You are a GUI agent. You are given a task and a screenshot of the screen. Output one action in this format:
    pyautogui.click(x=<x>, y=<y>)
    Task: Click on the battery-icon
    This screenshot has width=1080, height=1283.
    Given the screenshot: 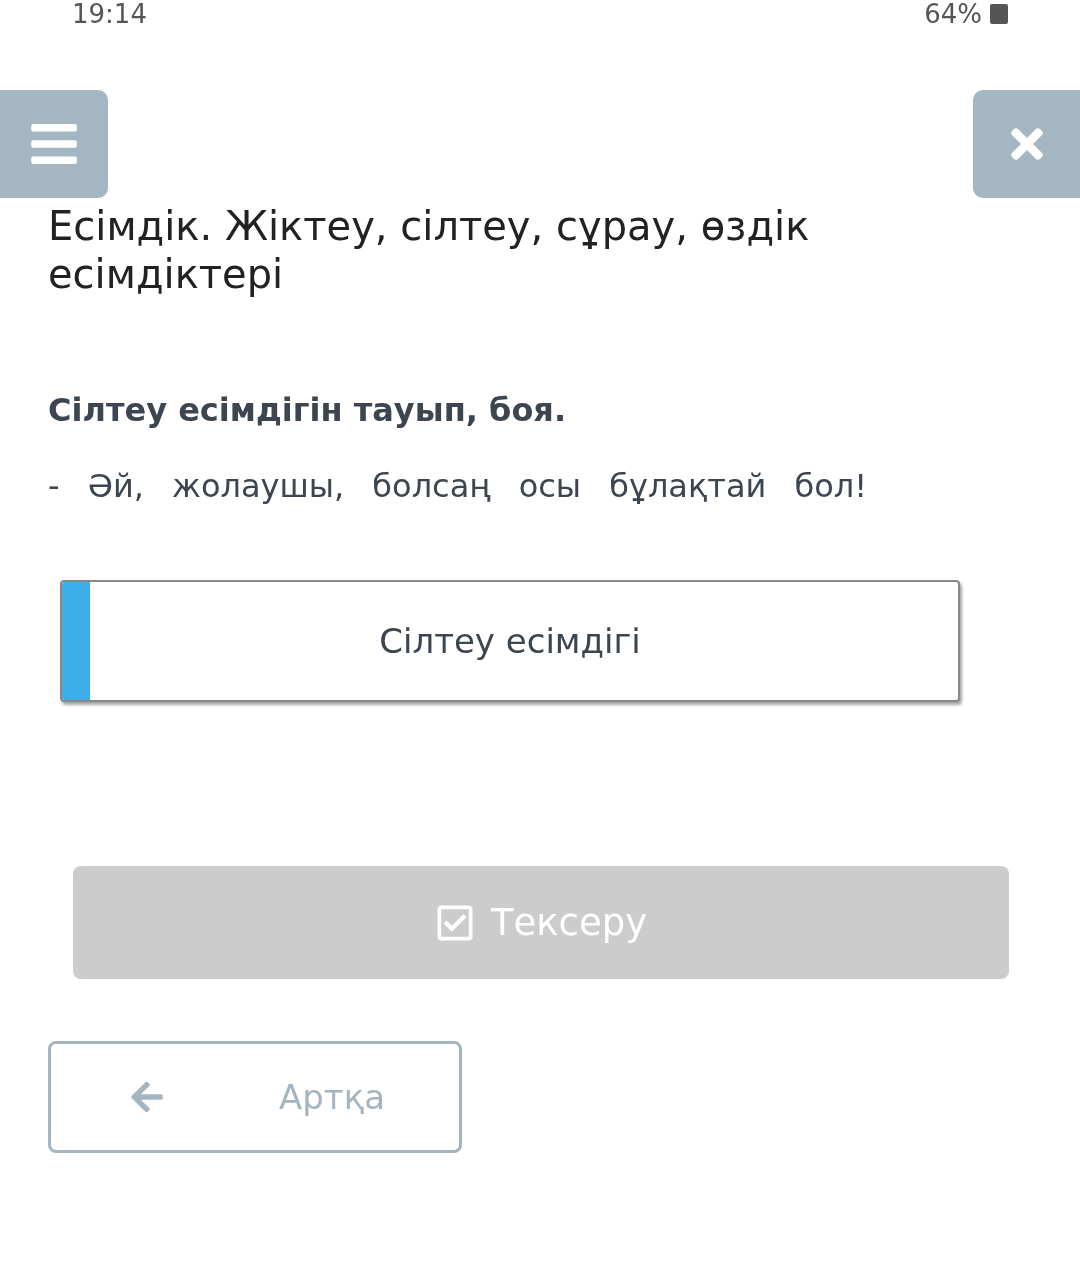 What is the action you would take?
    pyautogui.click(x=999, y=14)
    